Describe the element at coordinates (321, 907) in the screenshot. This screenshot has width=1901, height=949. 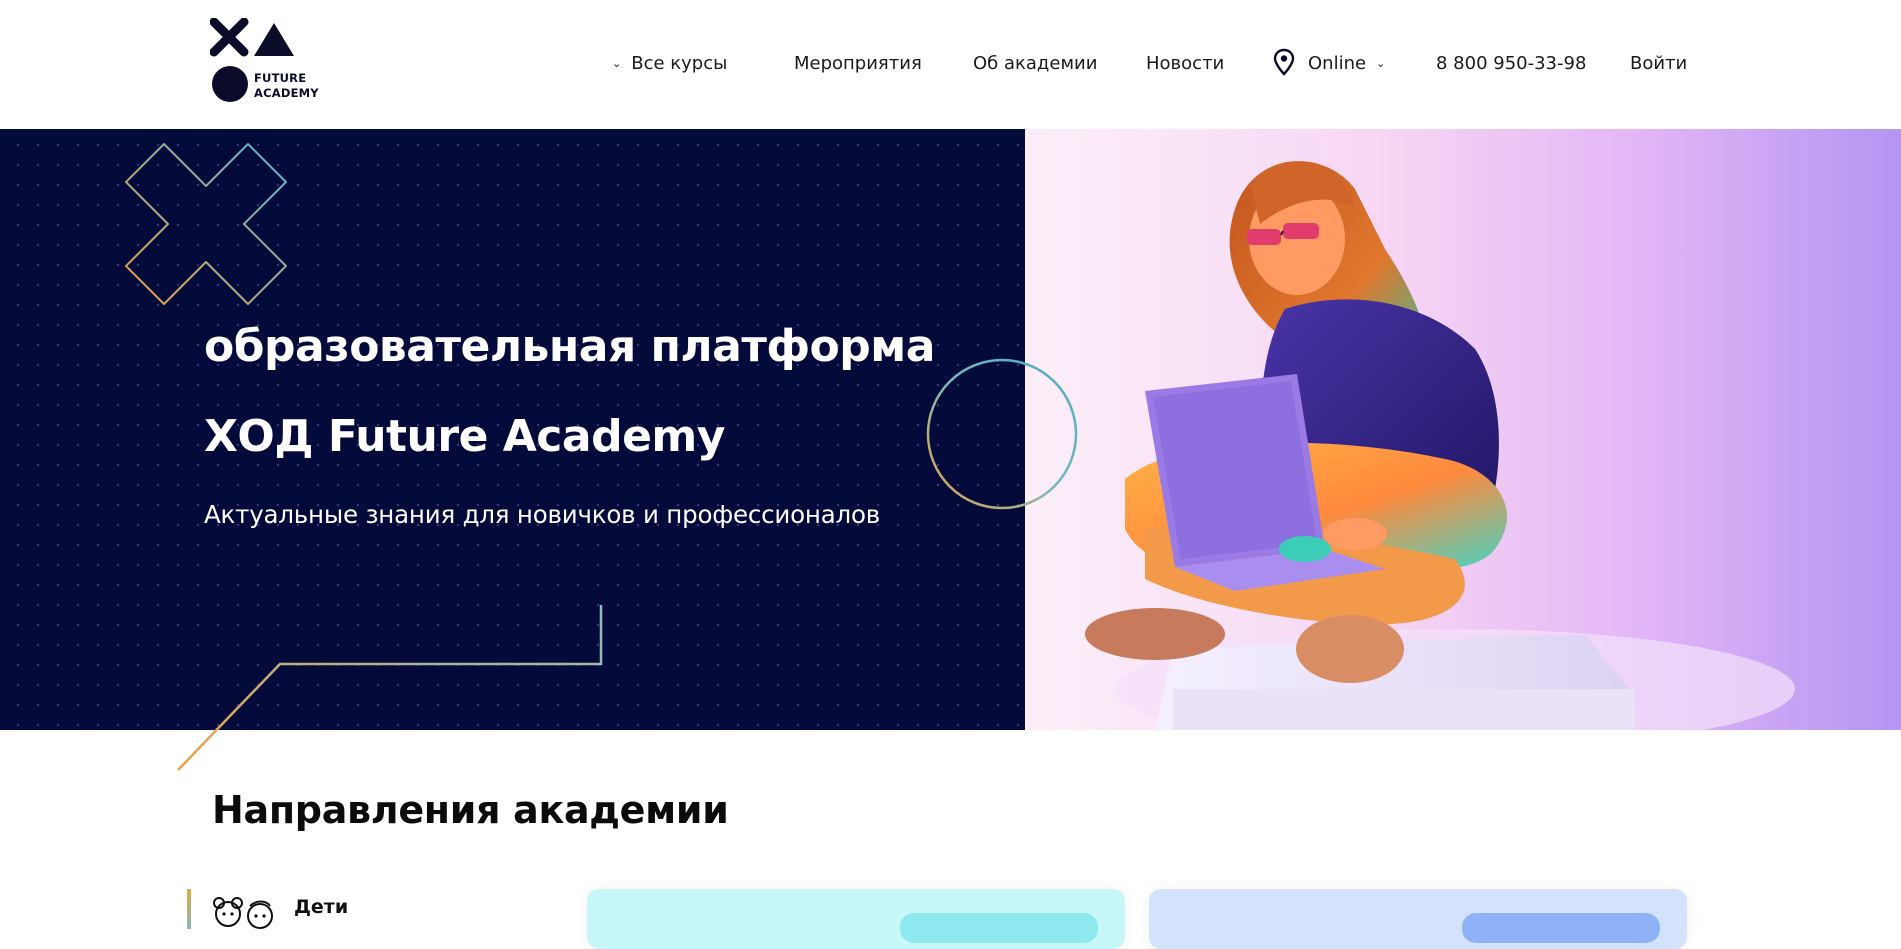
I see `direction-label: Дети` at that location.